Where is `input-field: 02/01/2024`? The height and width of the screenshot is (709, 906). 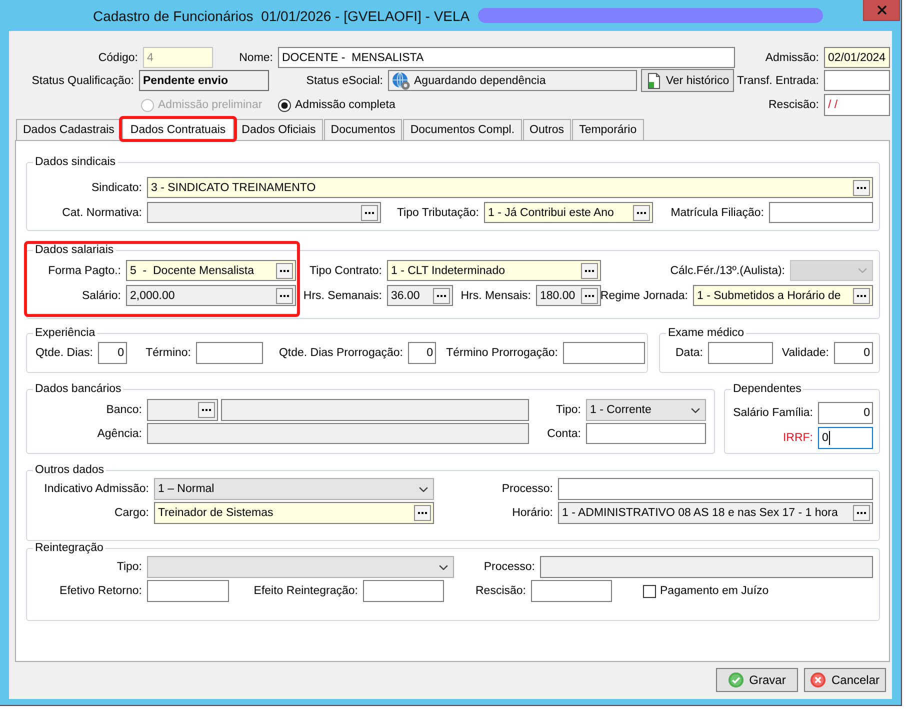 input-field: 02/01/2024 is located at coordinates (857, 57).